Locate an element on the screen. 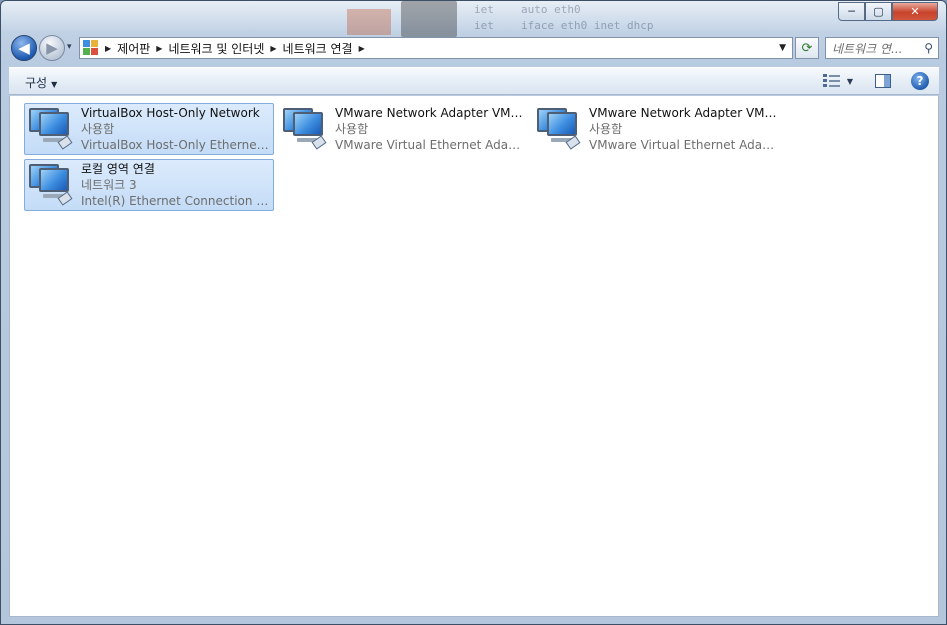 The width and height of the screenshot is (947, 625). preview-pane-icon is located at coordinates (883, 81).